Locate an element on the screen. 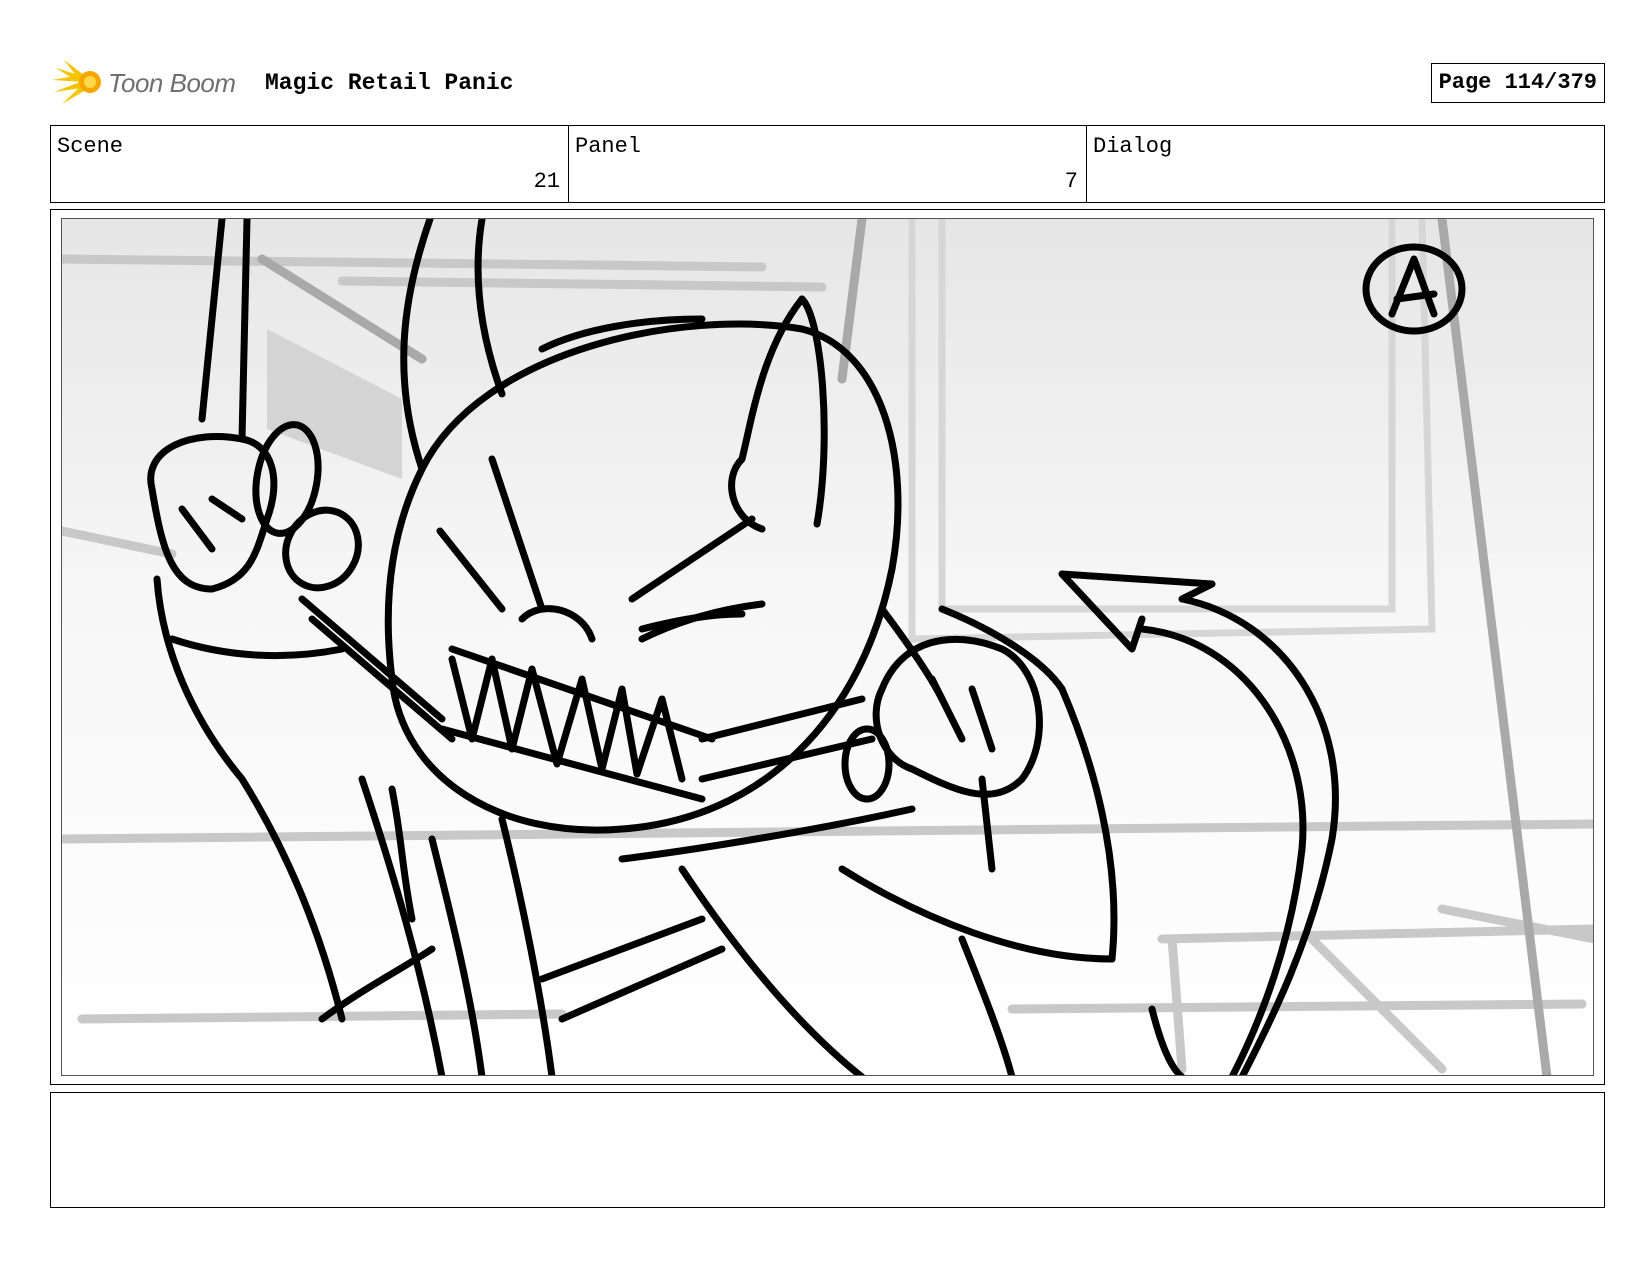 This screenshot has height=1275, width=1650. panel-info-row: Scene 21 Panel 7 Dialog is located at coordinates (827, 164).